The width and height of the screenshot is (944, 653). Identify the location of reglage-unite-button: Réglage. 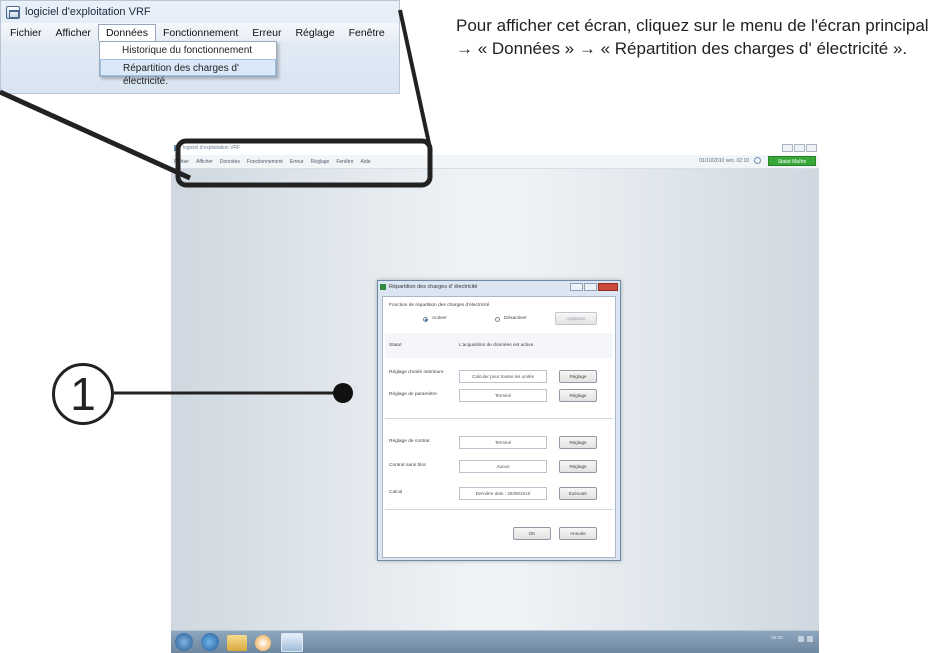
(578, 376).